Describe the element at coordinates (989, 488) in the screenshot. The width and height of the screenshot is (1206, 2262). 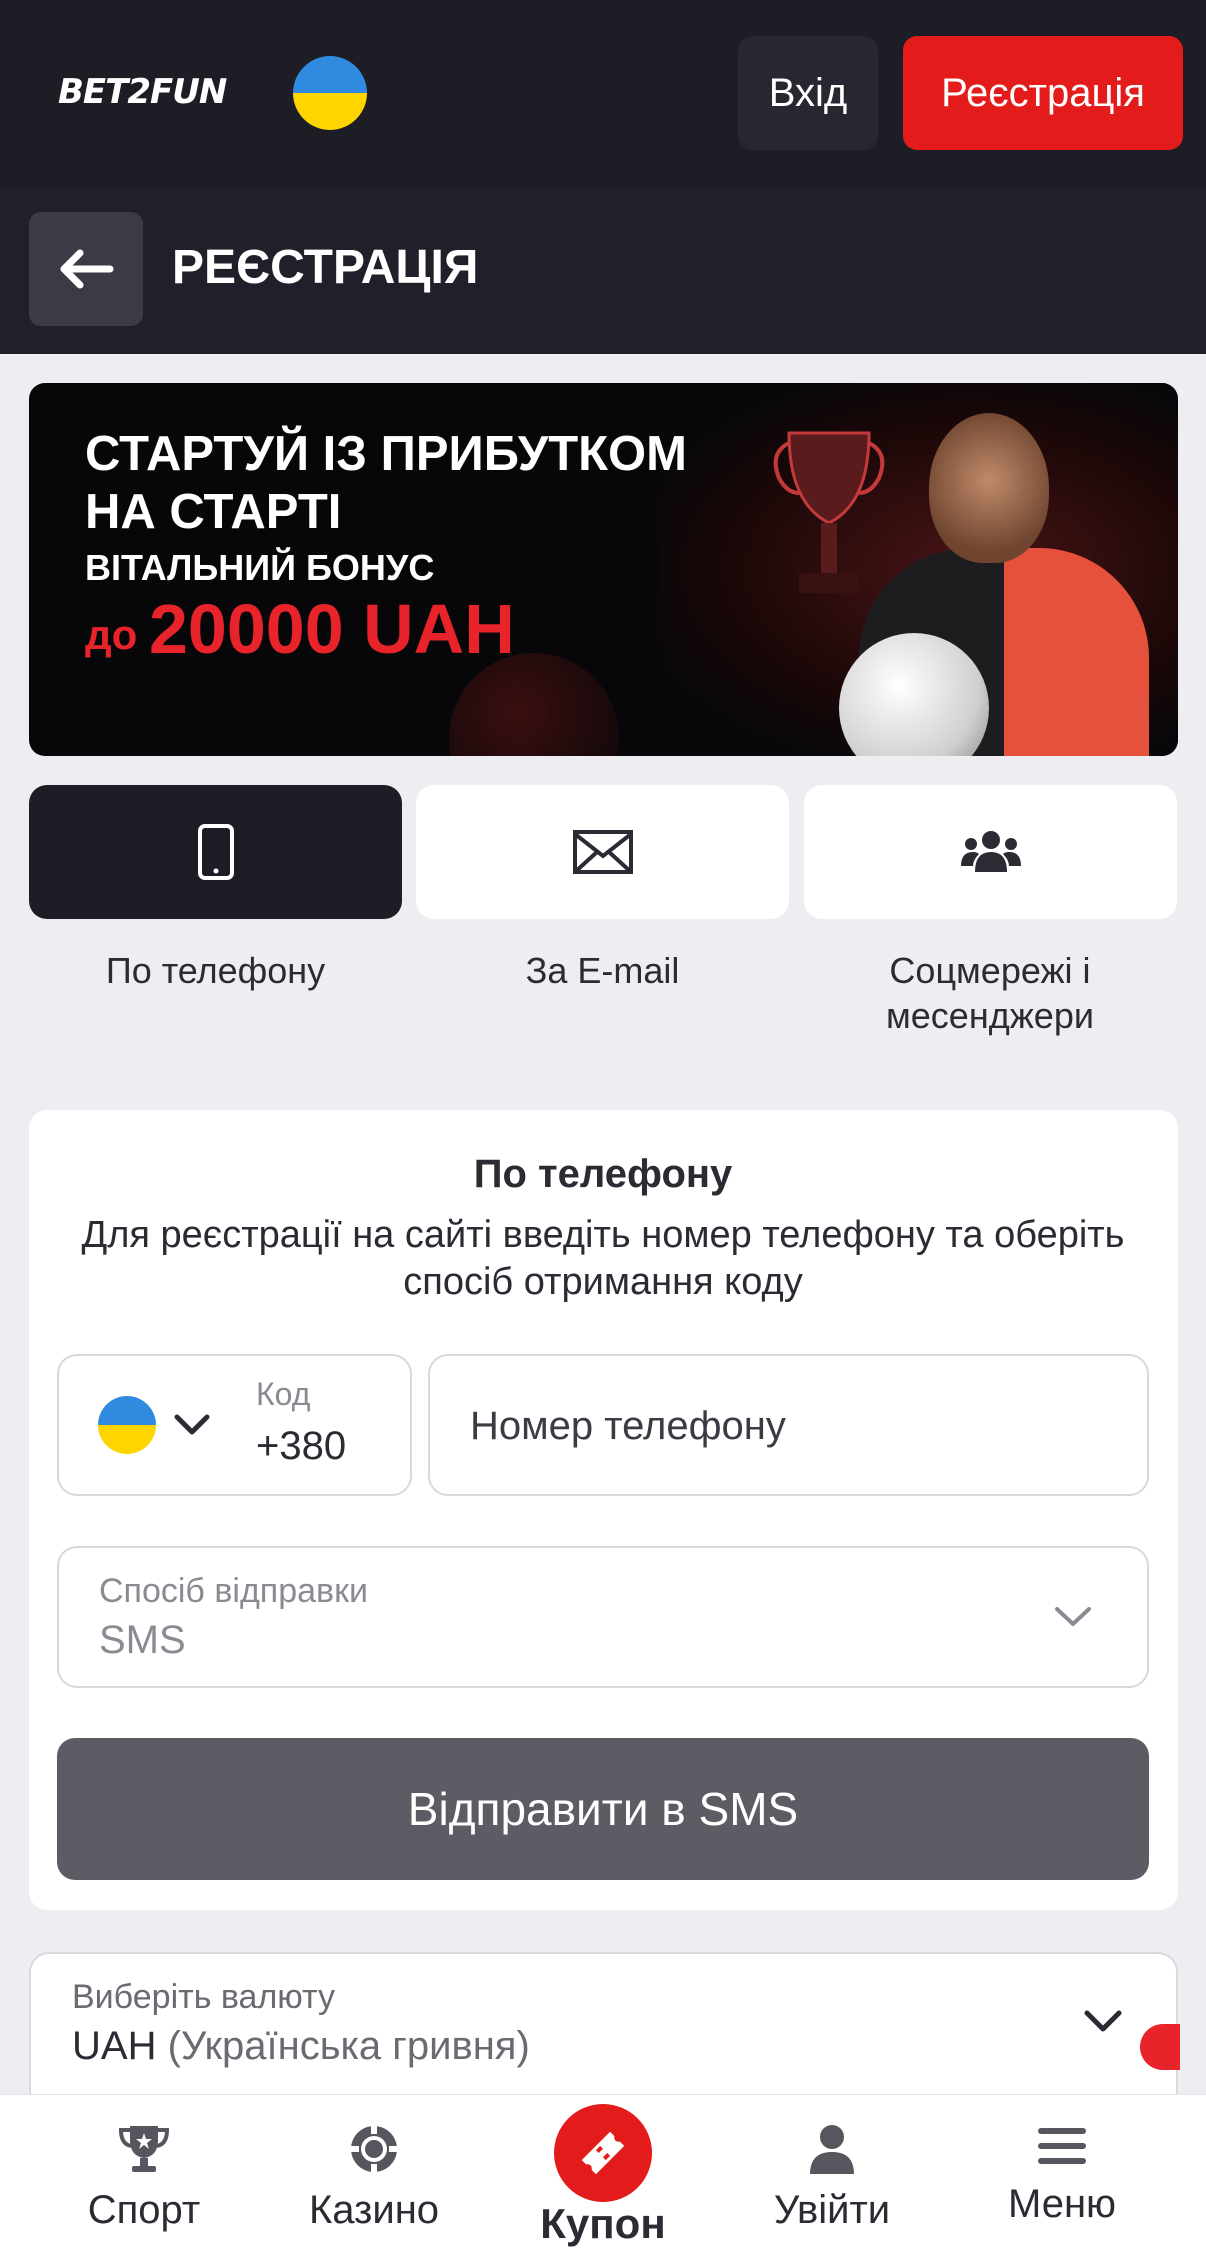
I see `player-head-image` at that location.